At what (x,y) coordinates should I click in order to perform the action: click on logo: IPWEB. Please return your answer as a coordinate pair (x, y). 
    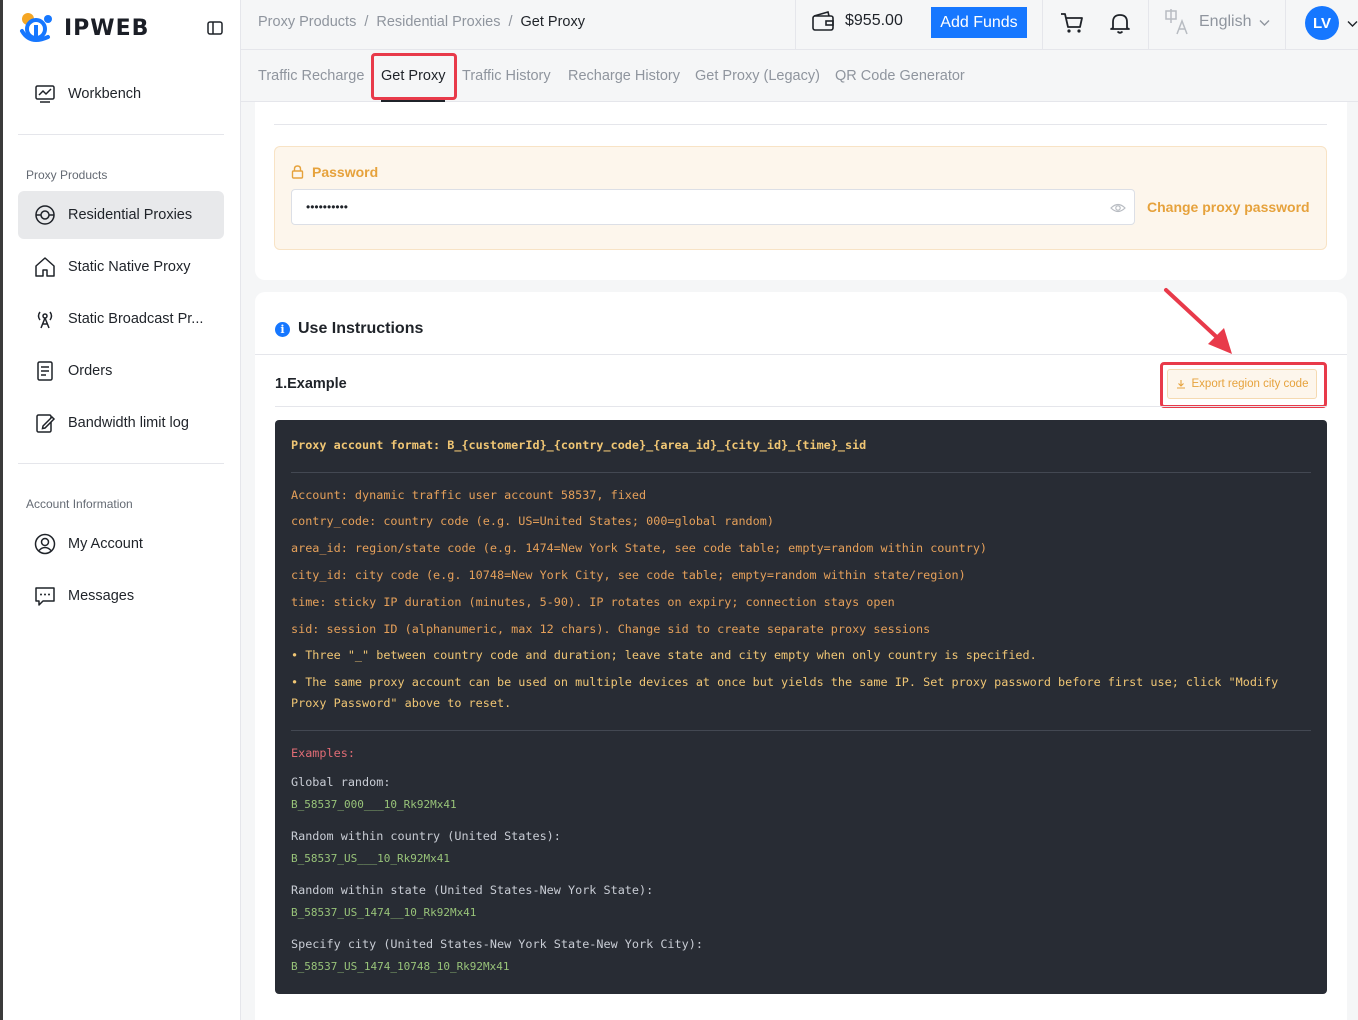
    Looking at the image, I should click on (83, 28).